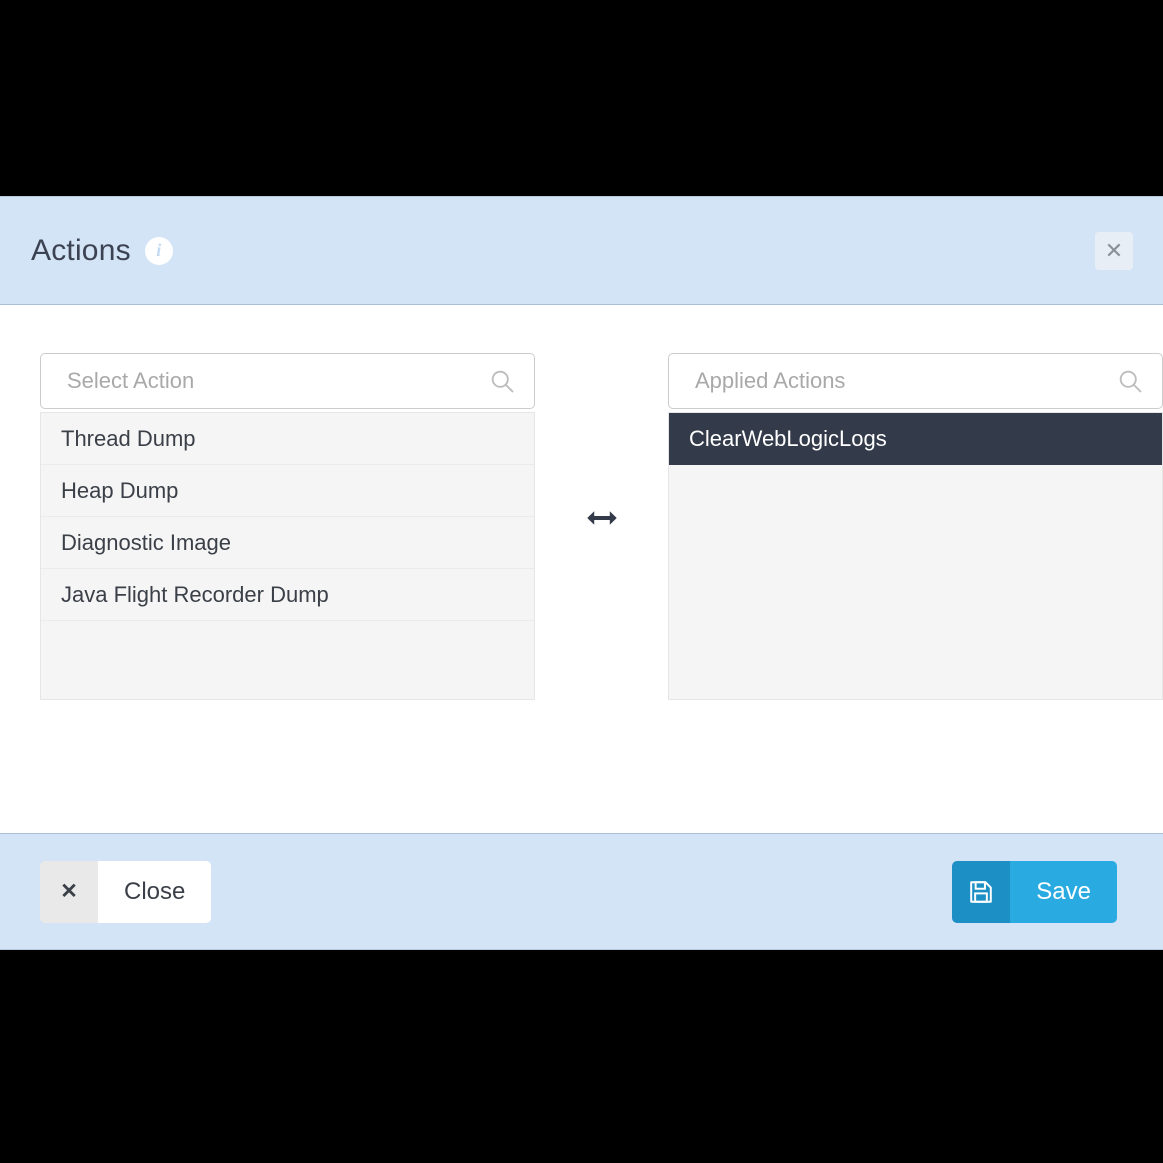 Image resolution: width=1163 pixels, height=1163 pixels. Describe the element at coordinates (81, 250) in the screenshot. I see `page-title: Actions` at that location.